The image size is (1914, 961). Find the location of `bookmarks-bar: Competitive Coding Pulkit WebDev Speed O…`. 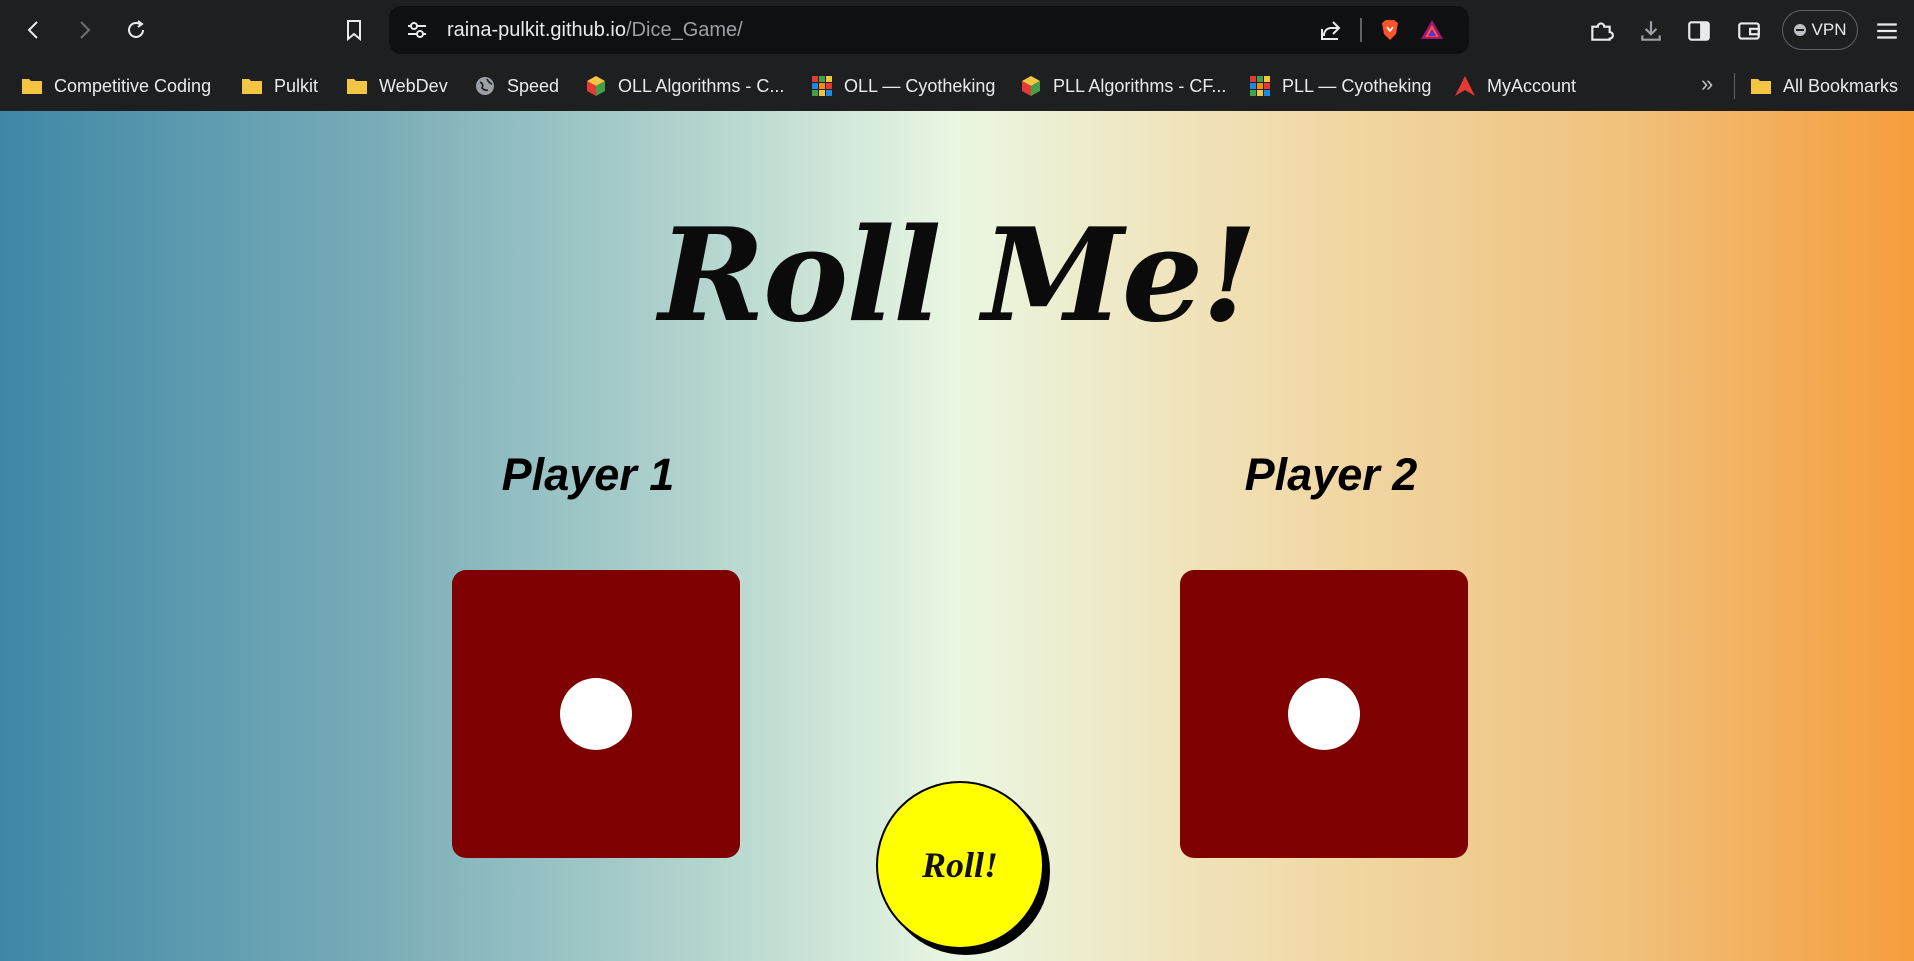

bookmarks-bar: Competitive Coding Pulkit WebDev Speed O… is located at coordinates (957, 86).